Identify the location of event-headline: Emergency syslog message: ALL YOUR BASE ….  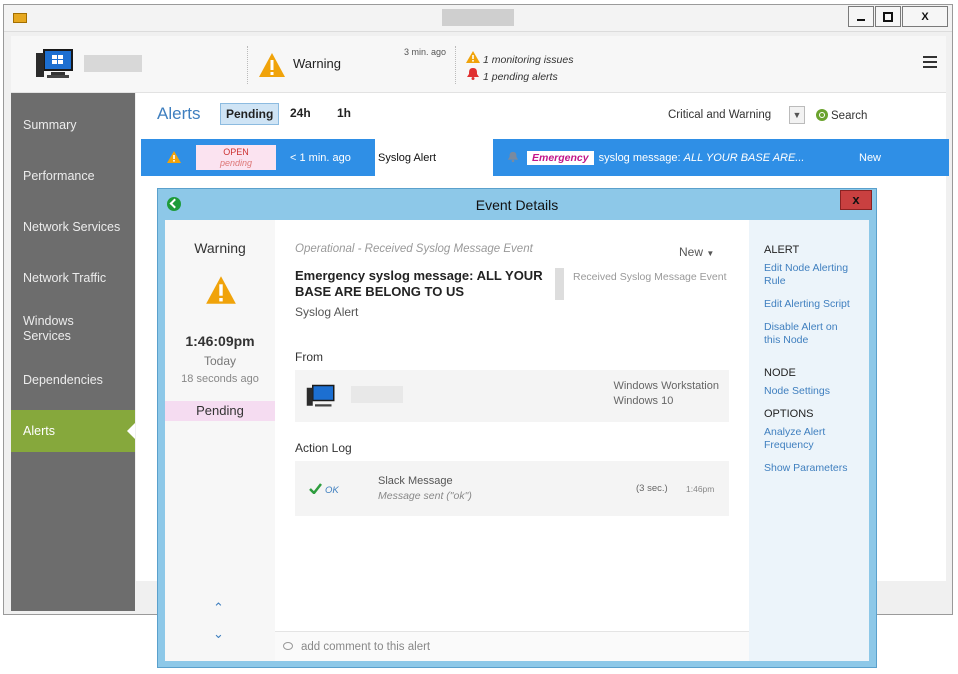
(419, 283).